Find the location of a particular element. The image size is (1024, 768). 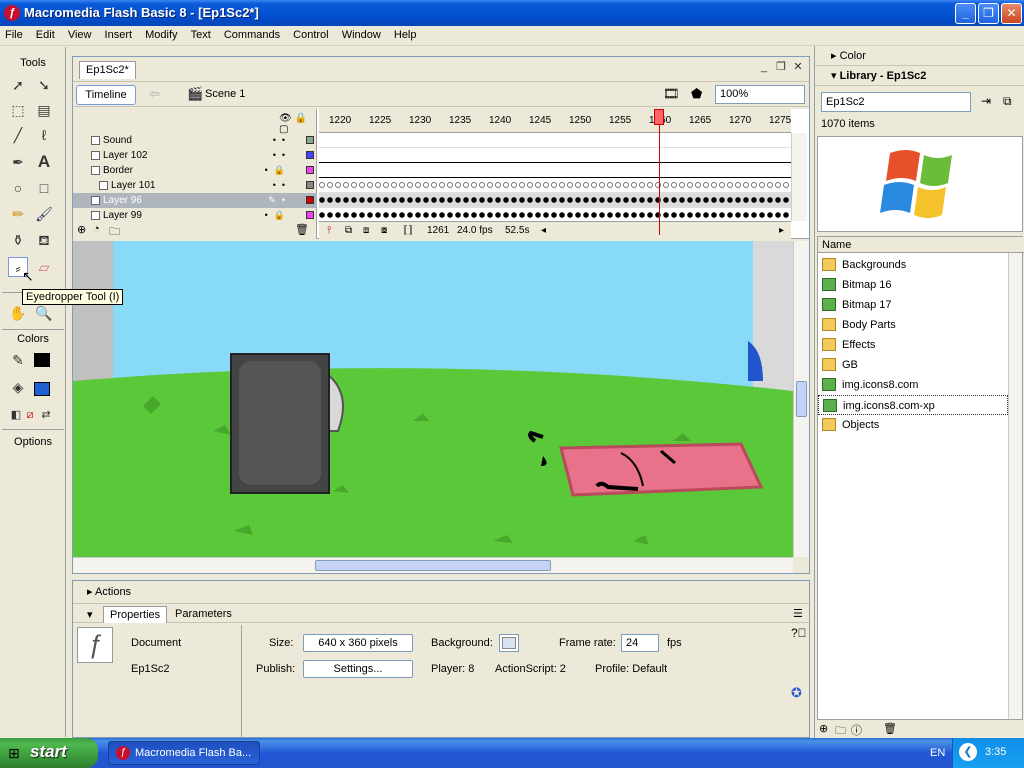

layer-row: Sound •• is located at coordinates (195, 140).